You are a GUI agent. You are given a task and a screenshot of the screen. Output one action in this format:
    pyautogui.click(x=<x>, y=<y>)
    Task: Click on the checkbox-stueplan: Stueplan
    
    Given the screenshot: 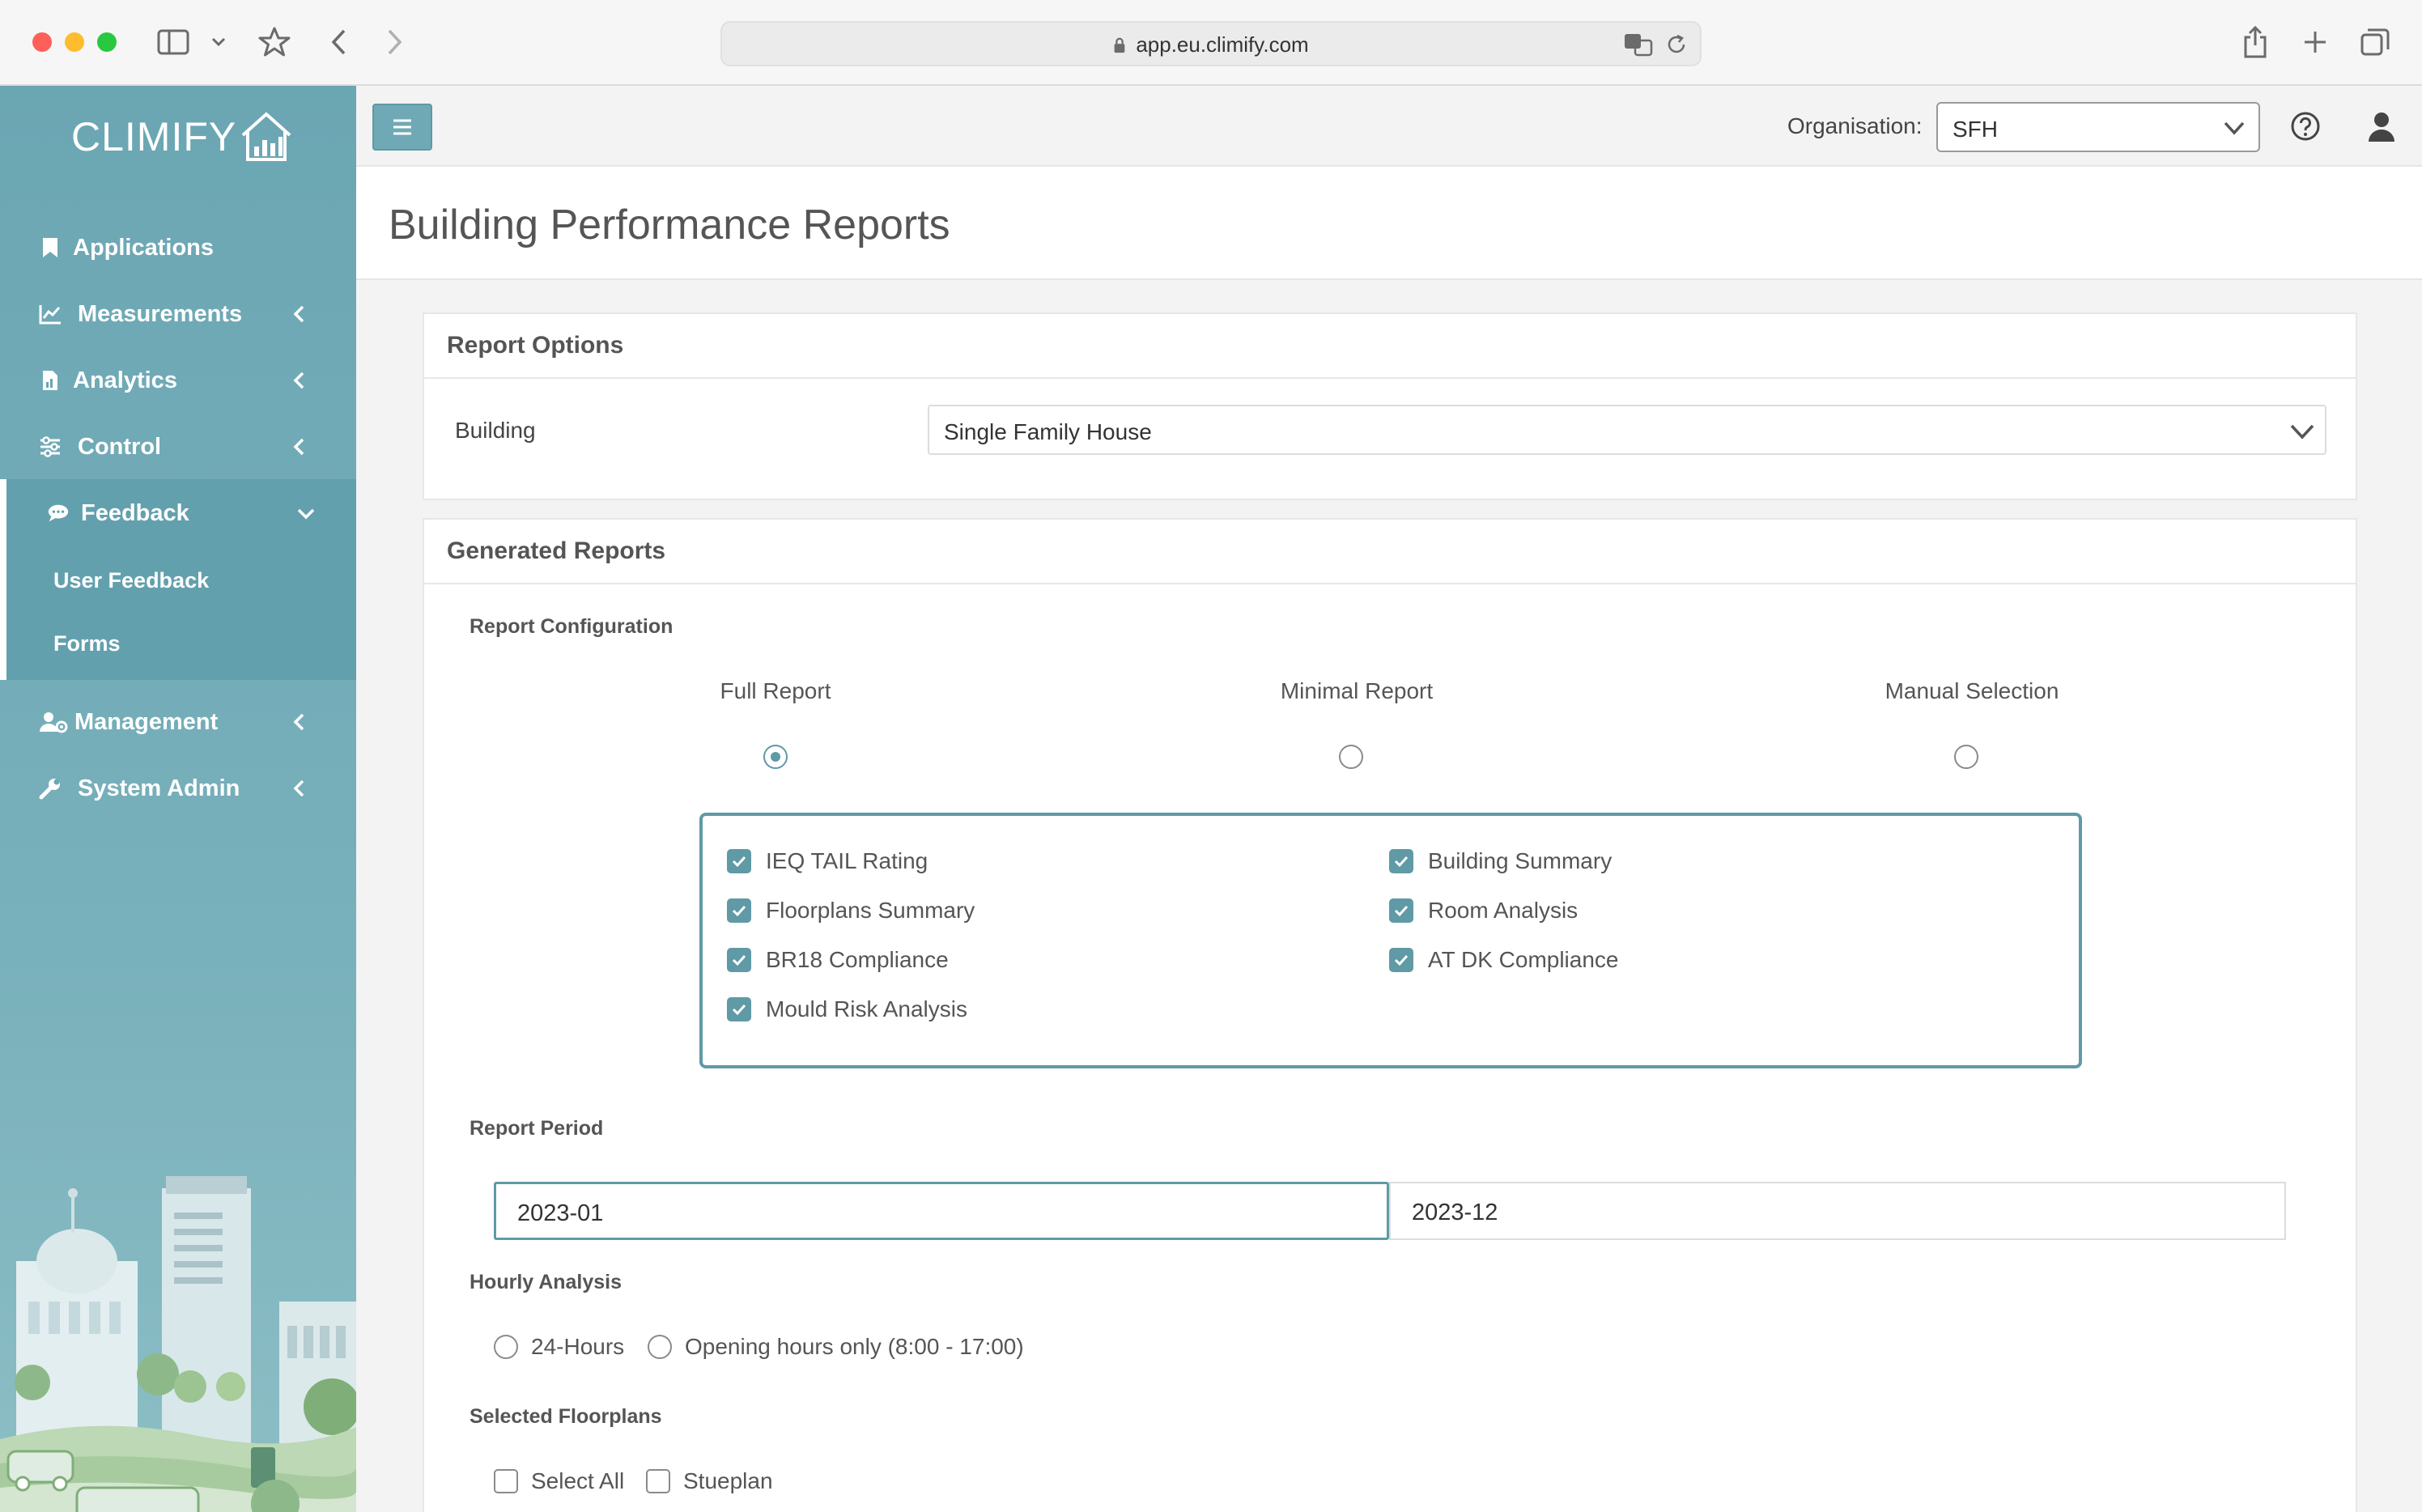 What is the action you would take?
    pyautogui.click(x=709, y=1481)
    